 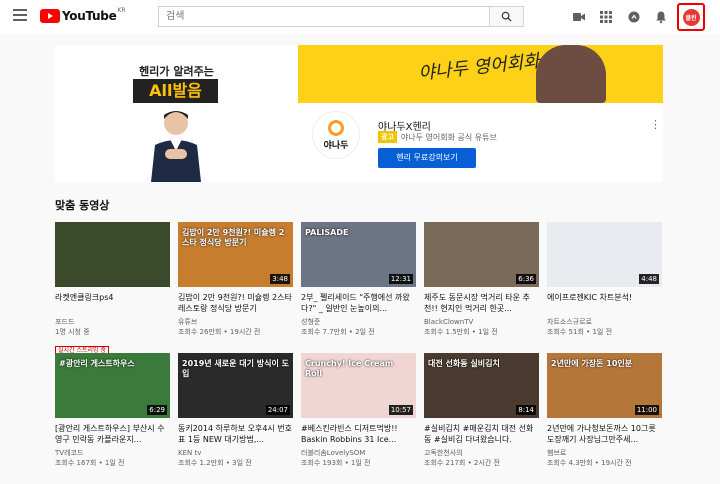 I want to click on account-avatar: 클린, so click(x=691, y=17).